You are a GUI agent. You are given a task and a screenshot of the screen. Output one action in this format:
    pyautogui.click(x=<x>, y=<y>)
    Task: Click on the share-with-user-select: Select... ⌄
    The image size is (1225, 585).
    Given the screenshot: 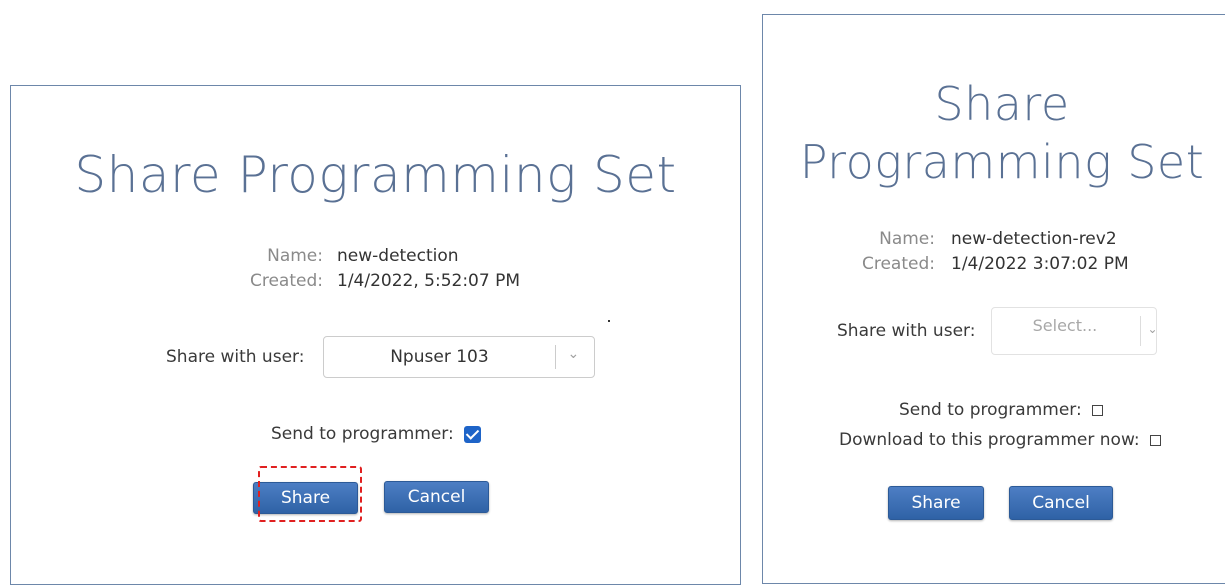 What is the action you would take?
    pyautogui.click(x=1074, y=331)
    